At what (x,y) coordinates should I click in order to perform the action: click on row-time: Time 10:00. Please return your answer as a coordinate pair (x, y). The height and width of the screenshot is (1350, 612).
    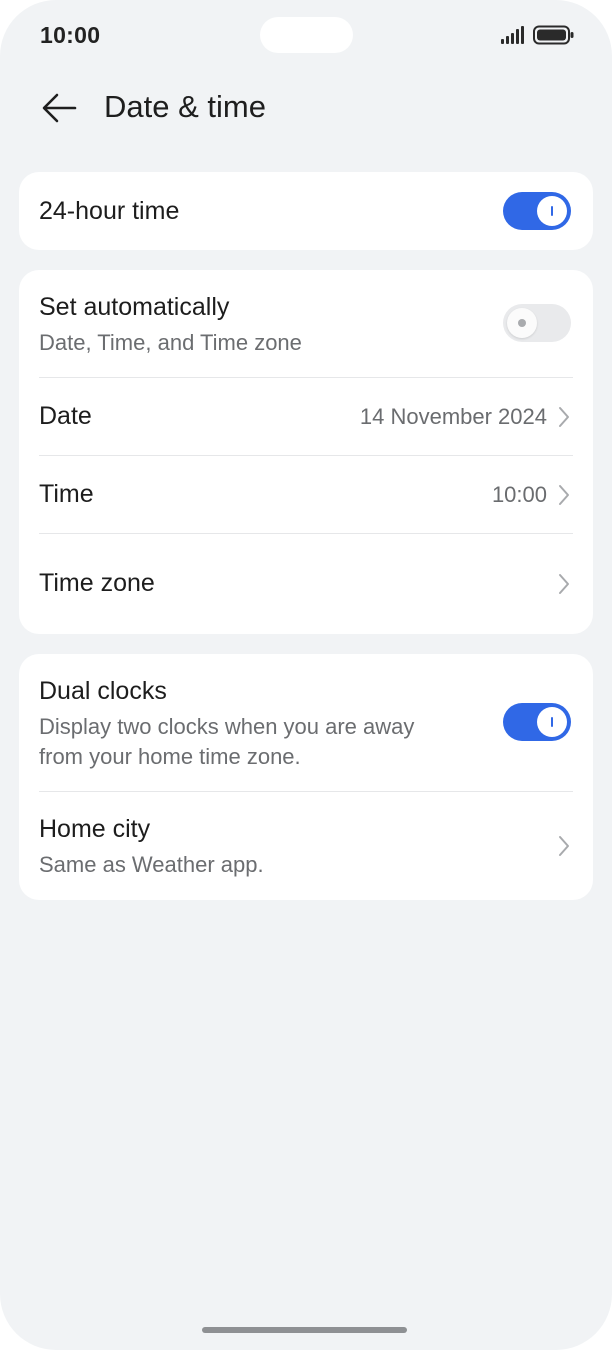
    Looking at the image, I should click on (306, 494).